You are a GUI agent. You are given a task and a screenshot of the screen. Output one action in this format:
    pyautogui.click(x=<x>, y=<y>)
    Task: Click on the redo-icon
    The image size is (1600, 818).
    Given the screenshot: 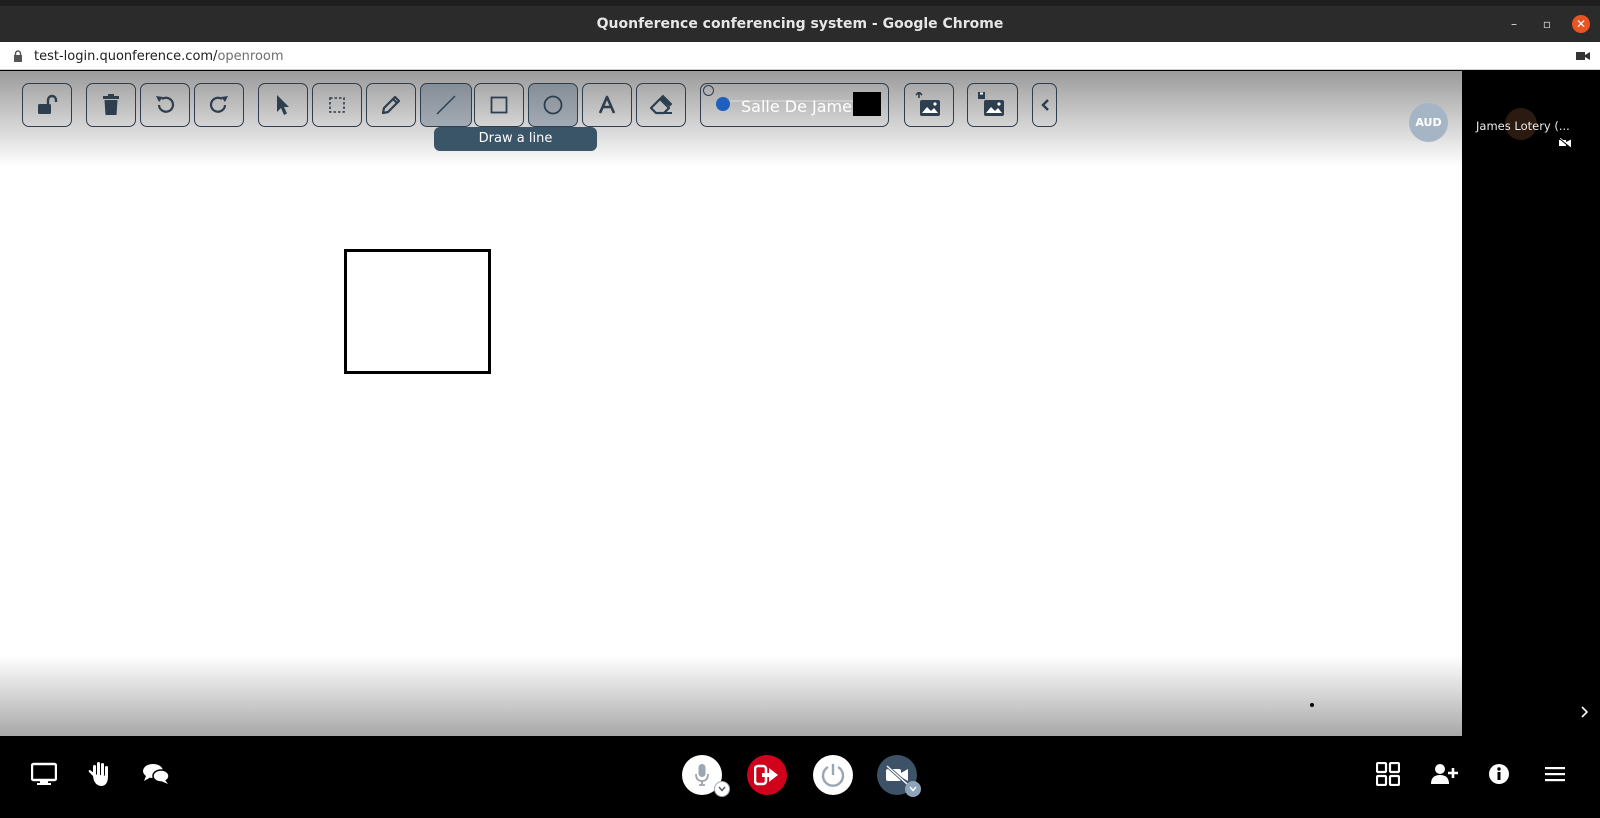 What is the action you would take?
    pyautogui.click(x=218, y=104)
    